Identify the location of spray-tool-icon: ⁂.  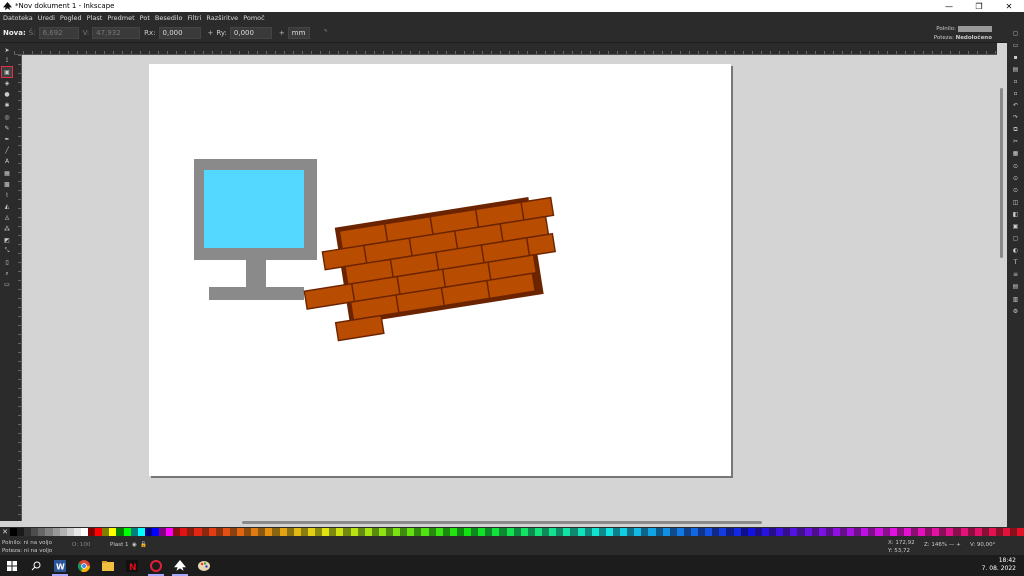
(7, 229).